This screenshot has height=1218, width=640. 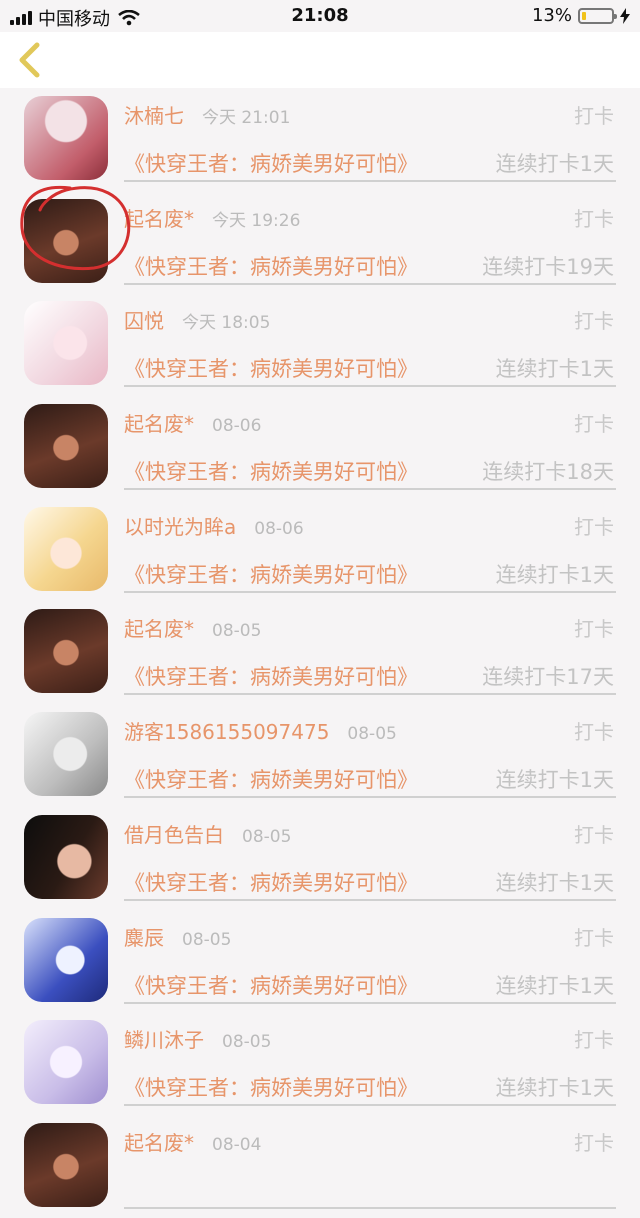 What do you see at coordinates (625, 15) in the screenshot?
I see `charging-icon` at bounding box center [625, 15].